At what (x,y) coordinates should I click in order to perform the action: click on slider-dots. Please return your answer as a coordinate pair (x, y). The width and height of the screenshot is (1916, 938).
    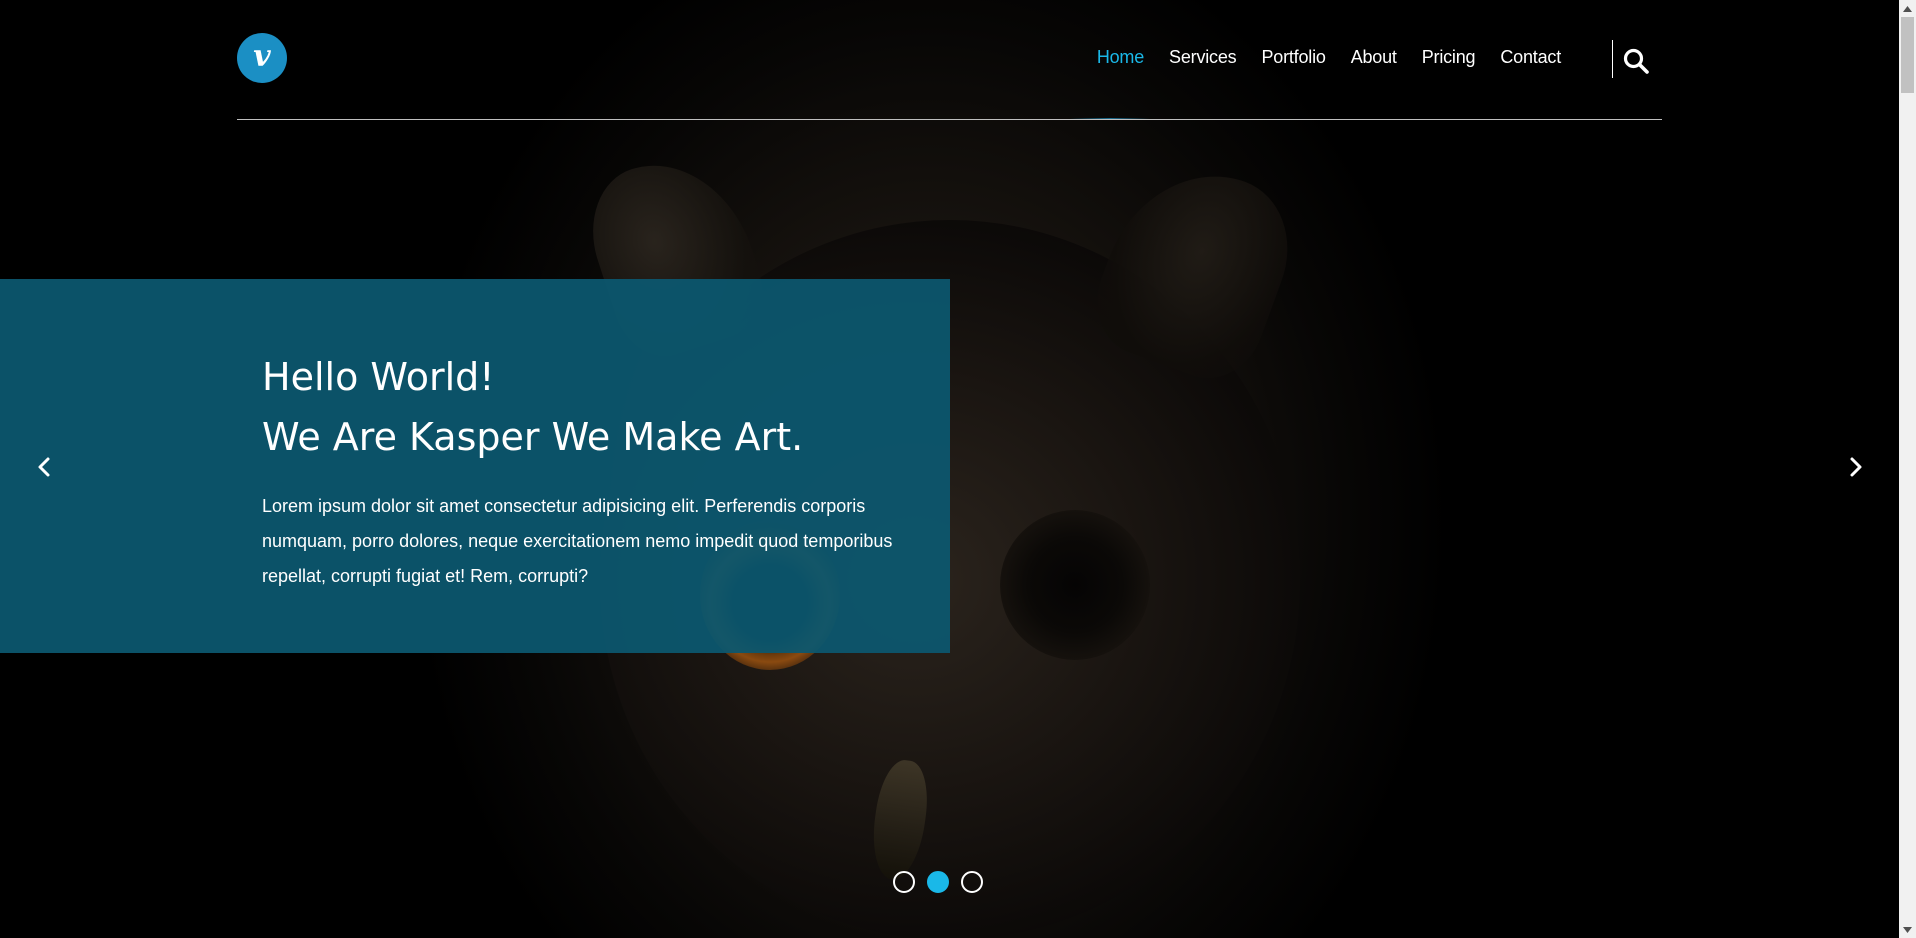
    Looking at the image, I should click on (938, 882).